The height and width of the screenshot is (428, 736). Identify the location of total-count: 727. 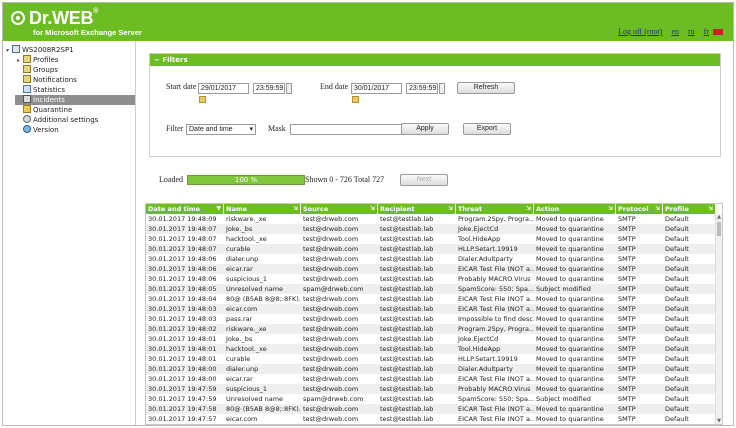
(378, 179).